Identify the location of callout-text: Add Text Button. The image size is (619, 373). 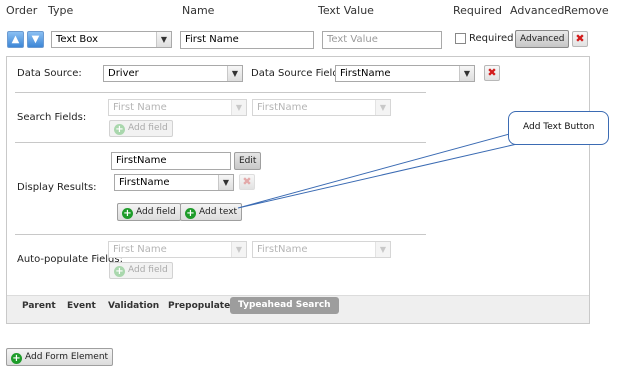
(559, 127).